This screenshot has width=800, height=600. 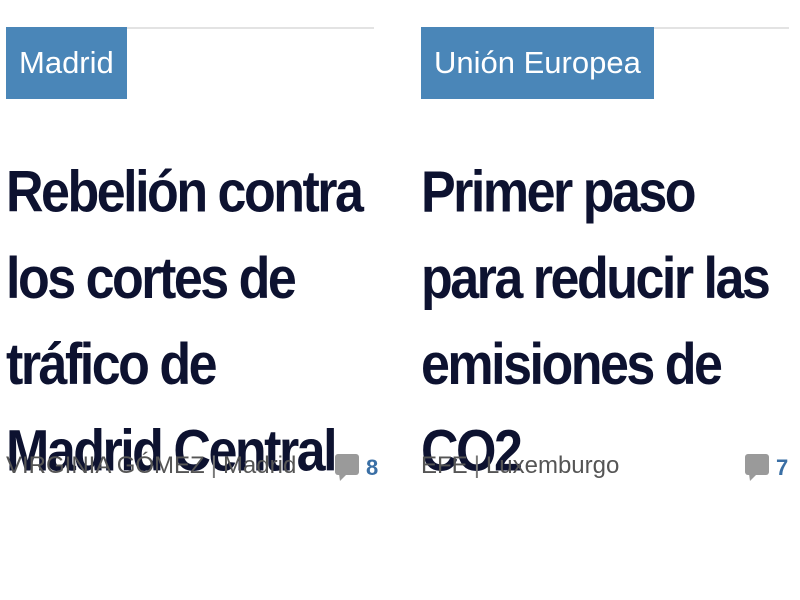 I want to click on section-tag-link: Madrid, so click(x=66, y=63).